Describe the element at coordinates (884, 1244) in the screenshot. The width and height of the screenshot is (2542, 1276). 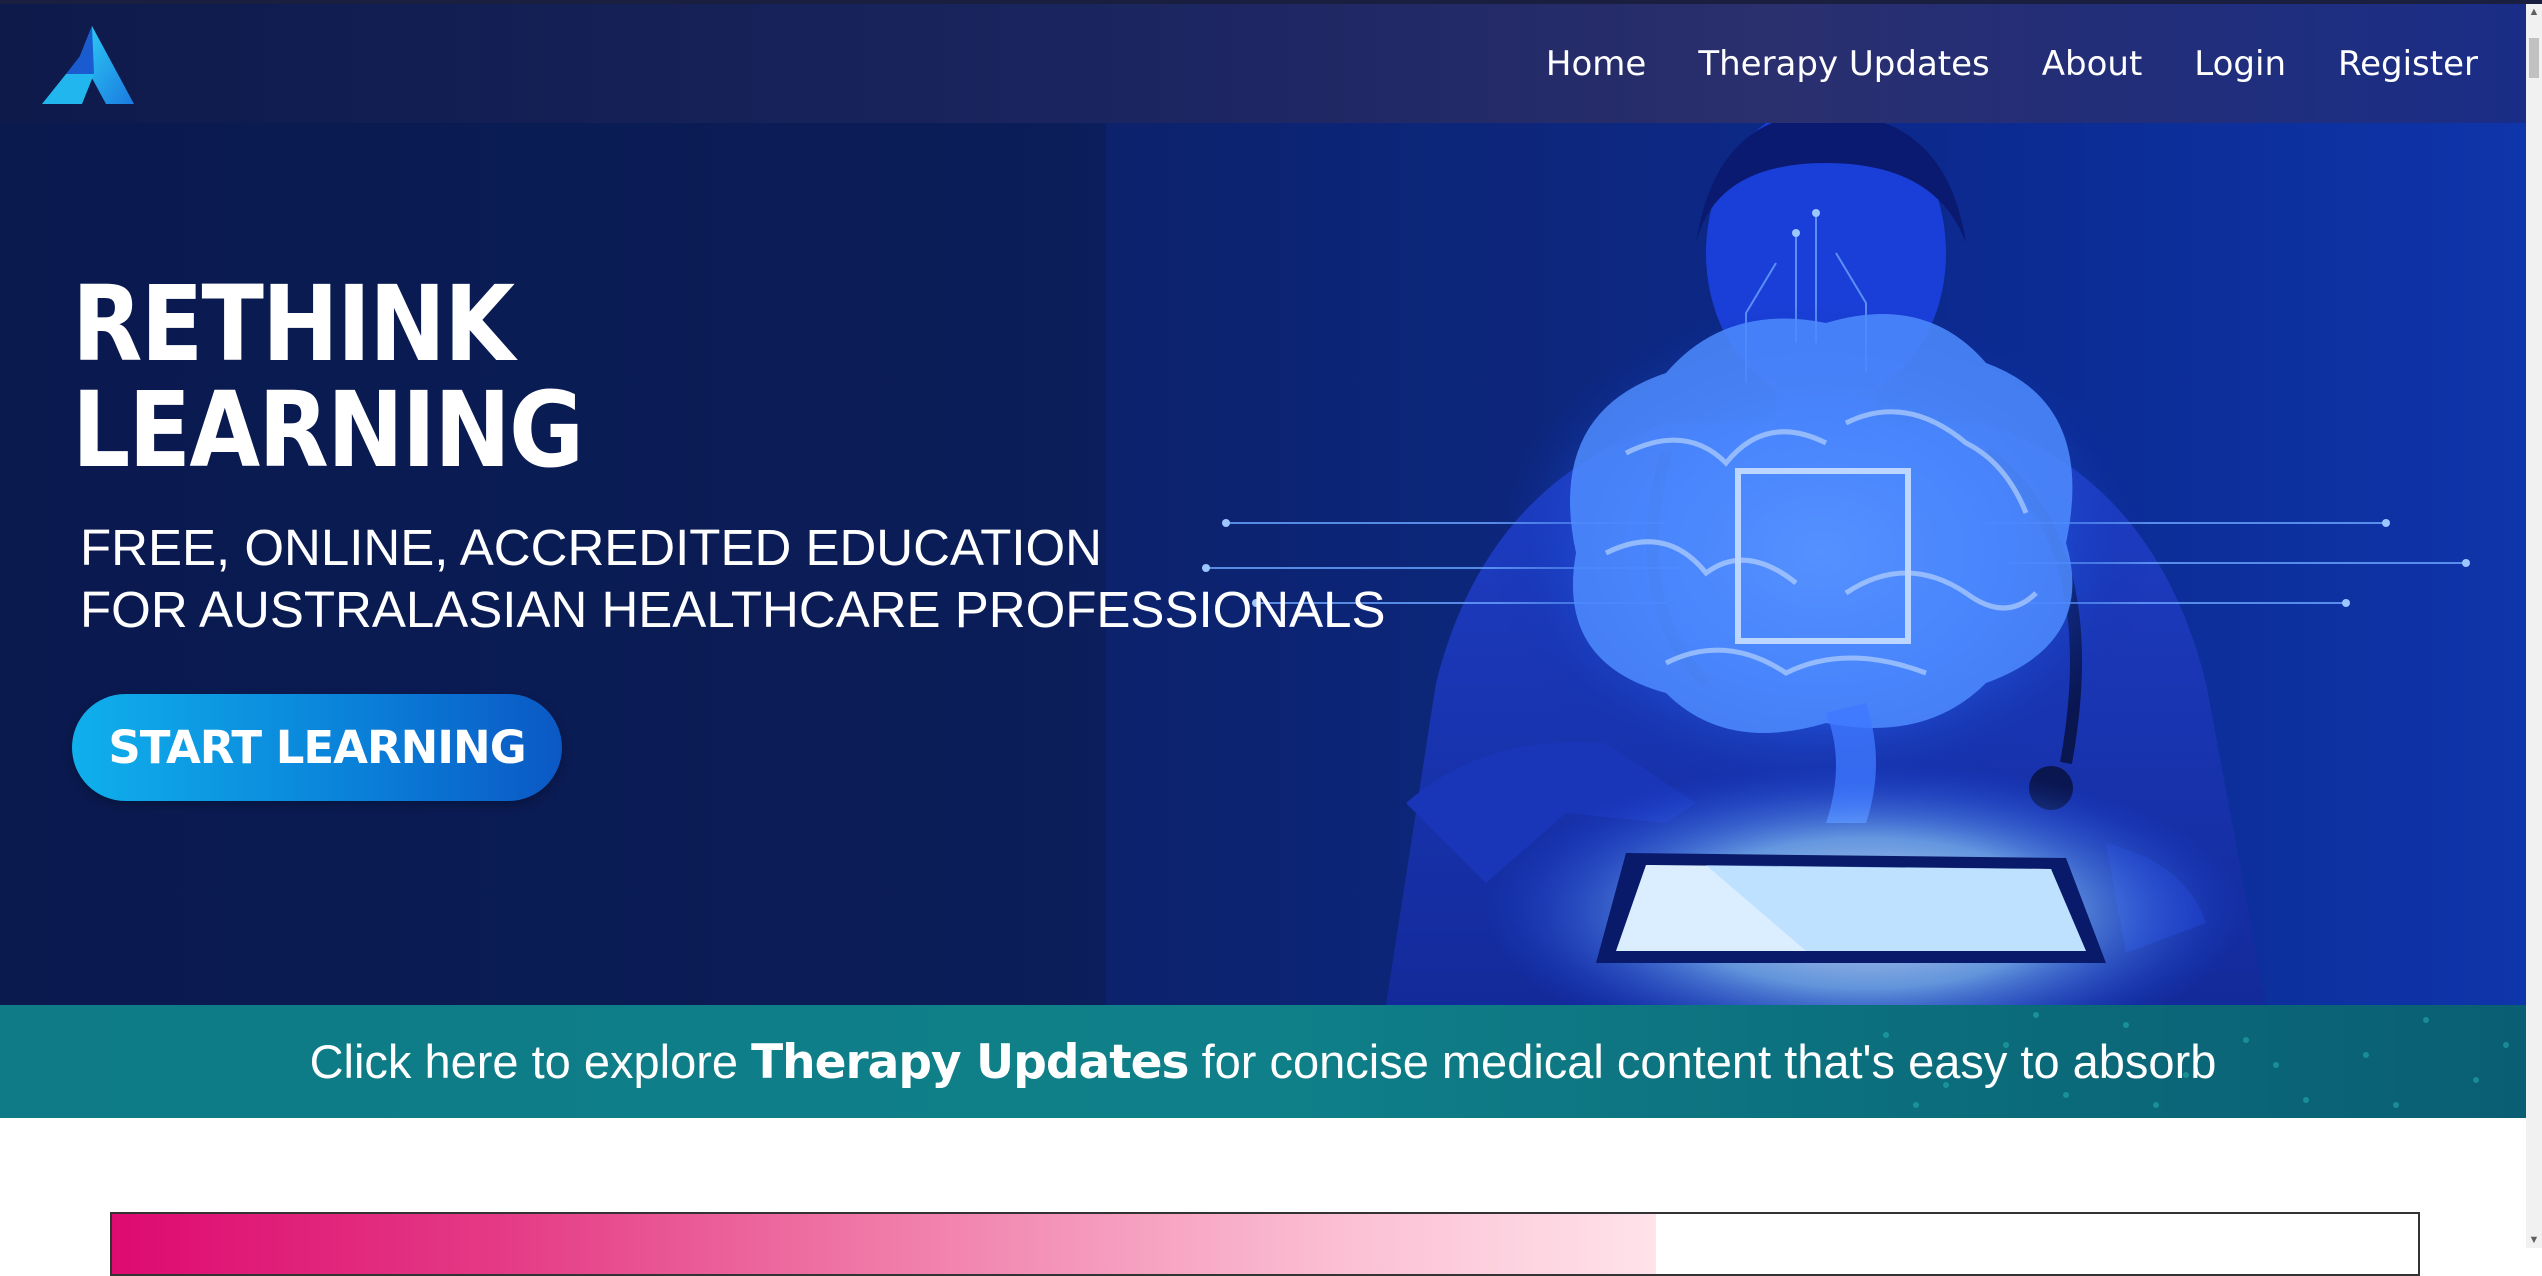
I see `featured-card-gradient-strip` at that location.